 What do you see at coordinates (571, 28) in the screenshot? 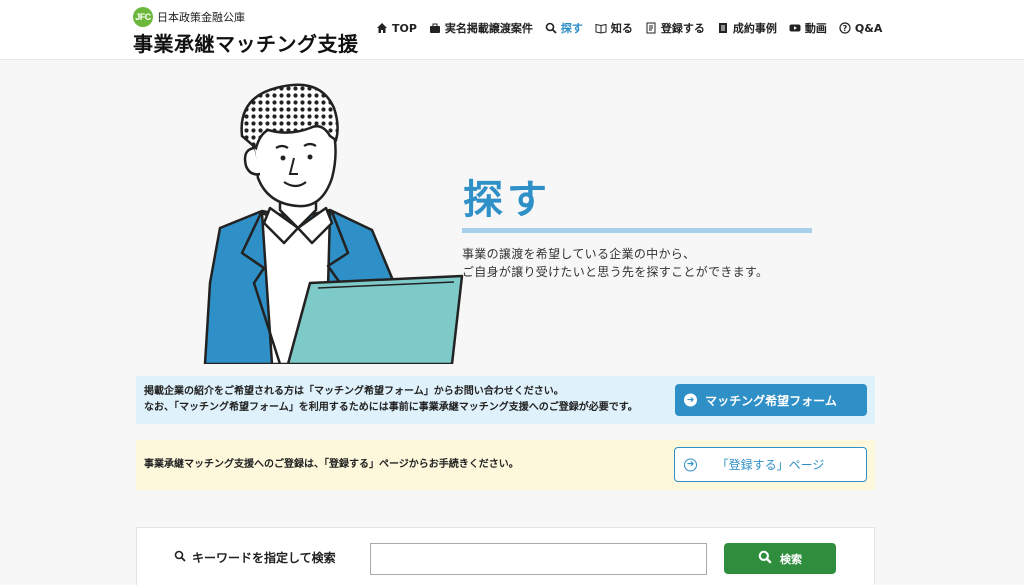
I see `nav-item-label: 探す` at bounding box center [571, 28].